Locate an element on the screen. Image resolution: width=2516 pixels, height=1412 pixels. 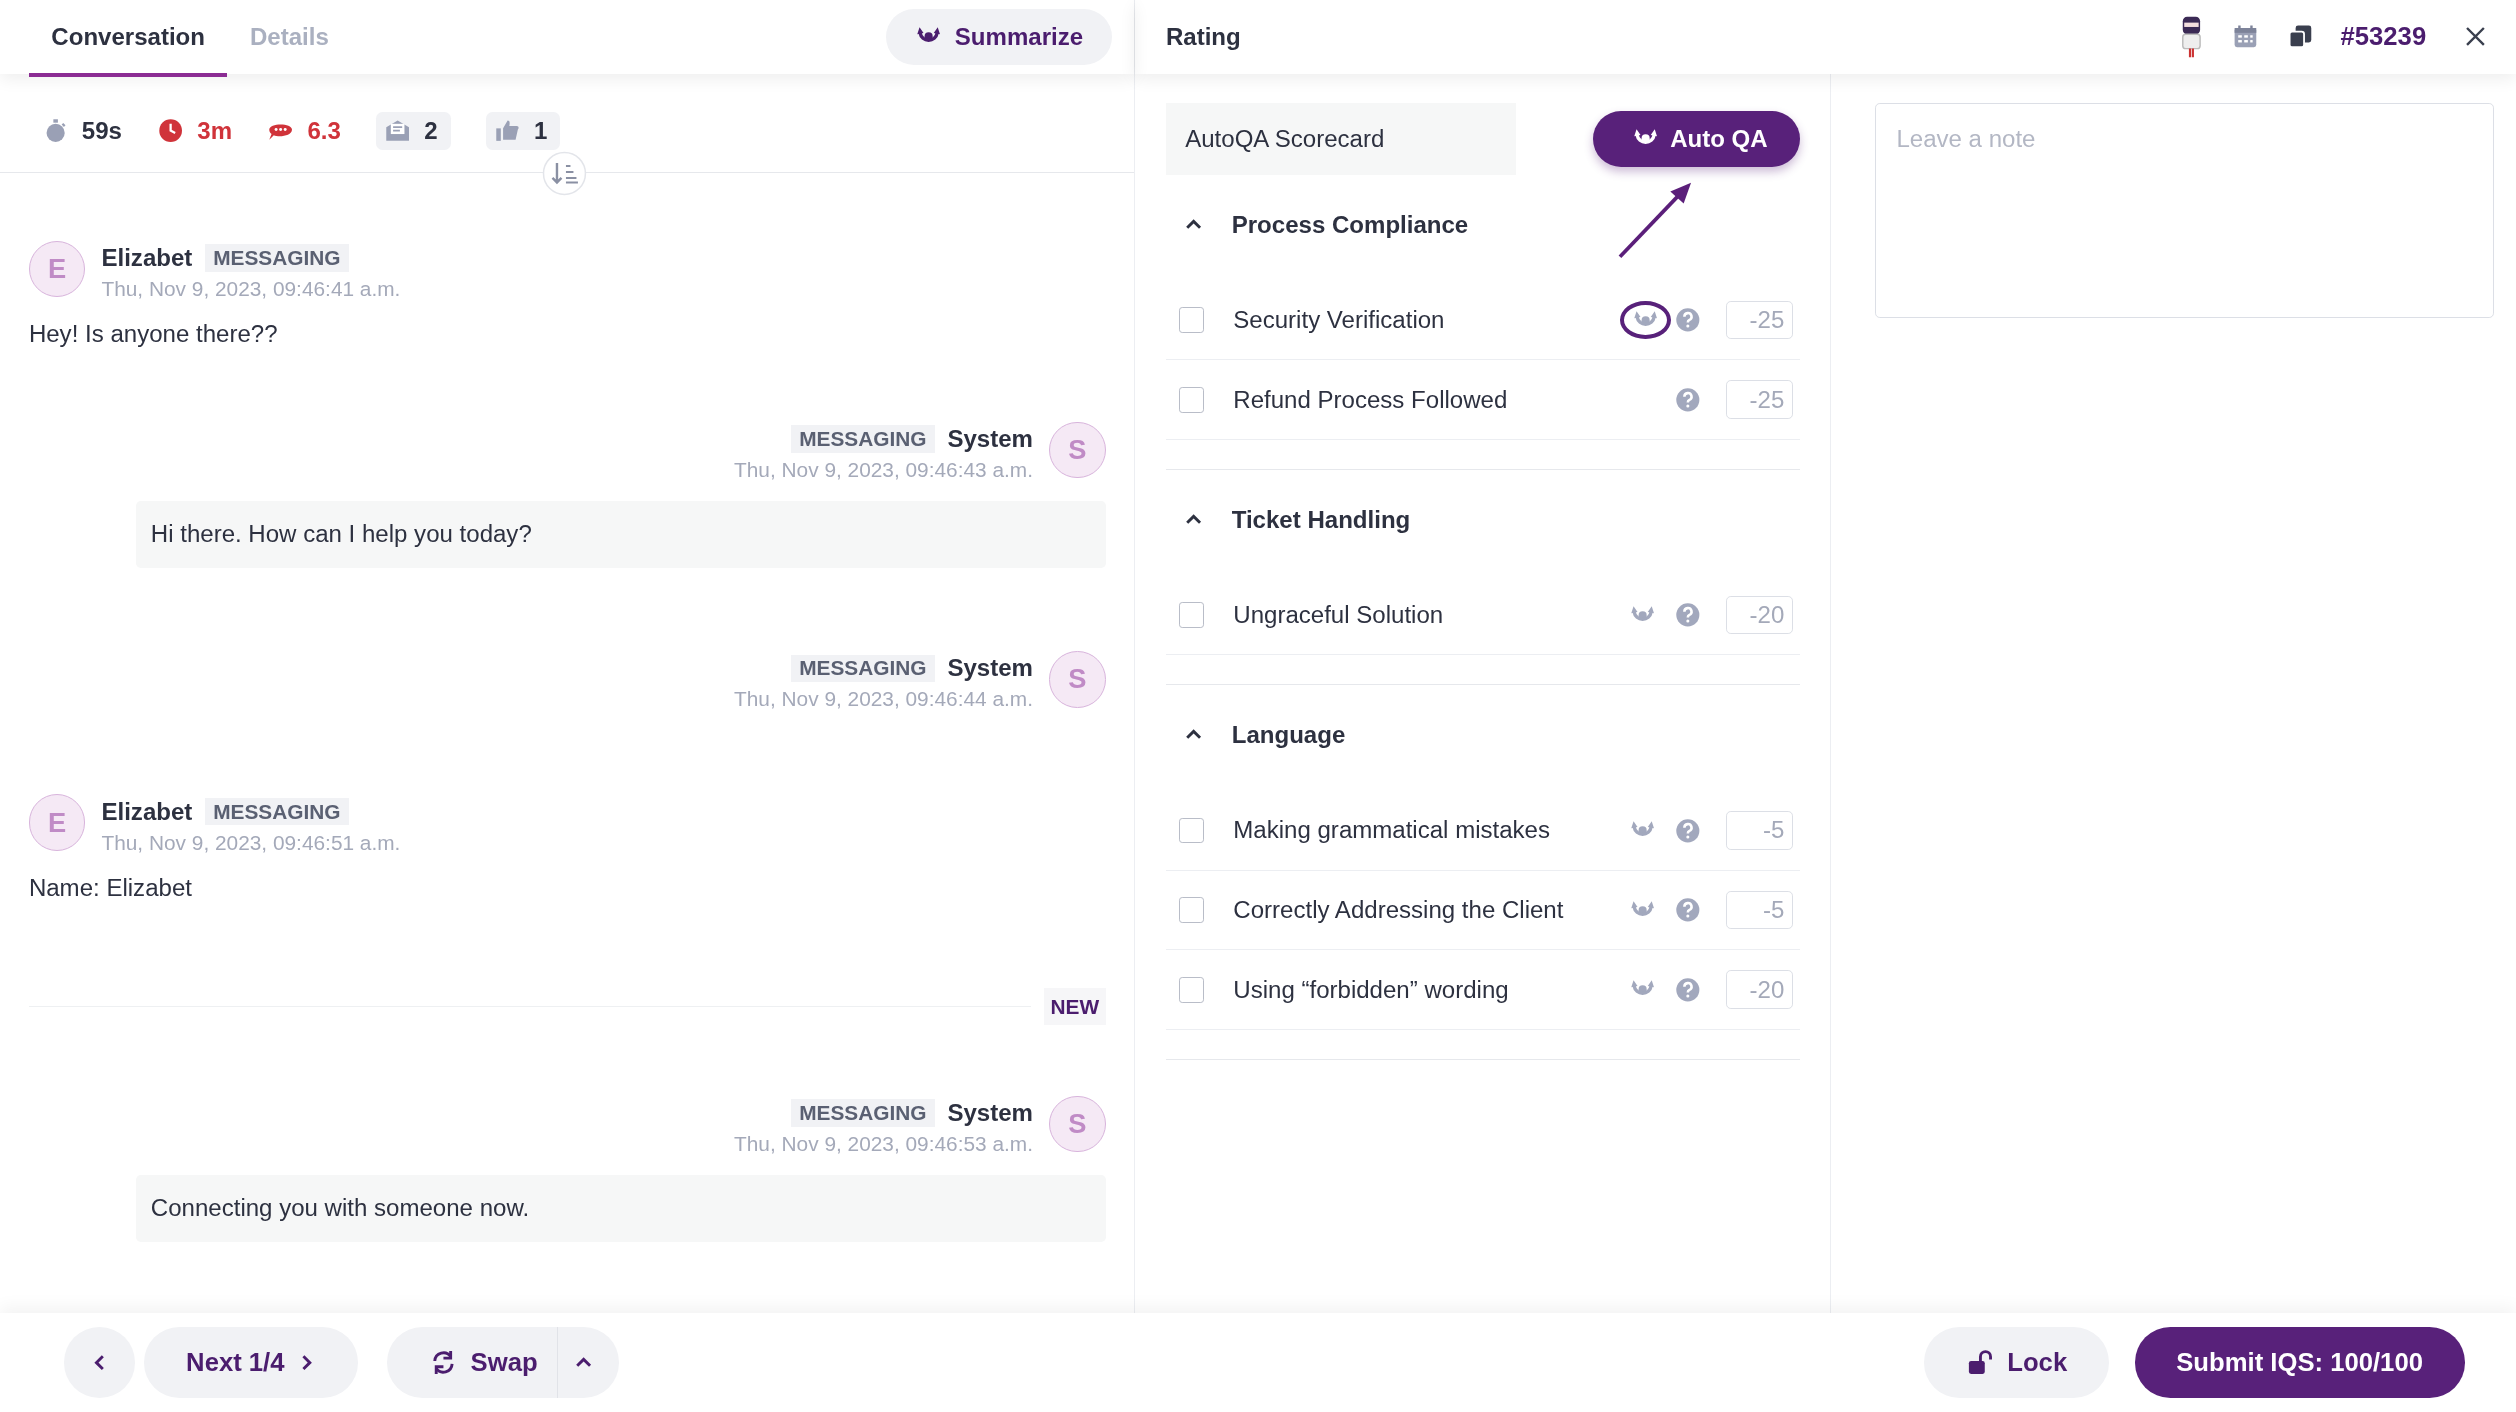
criterion-label: Making grammatical mistakes is located at coordinates (1392, 830).